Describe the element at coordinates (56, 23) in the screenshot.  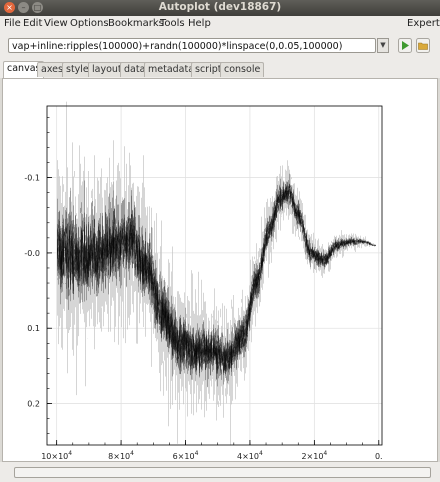
I see `menu-view: View` at that location.